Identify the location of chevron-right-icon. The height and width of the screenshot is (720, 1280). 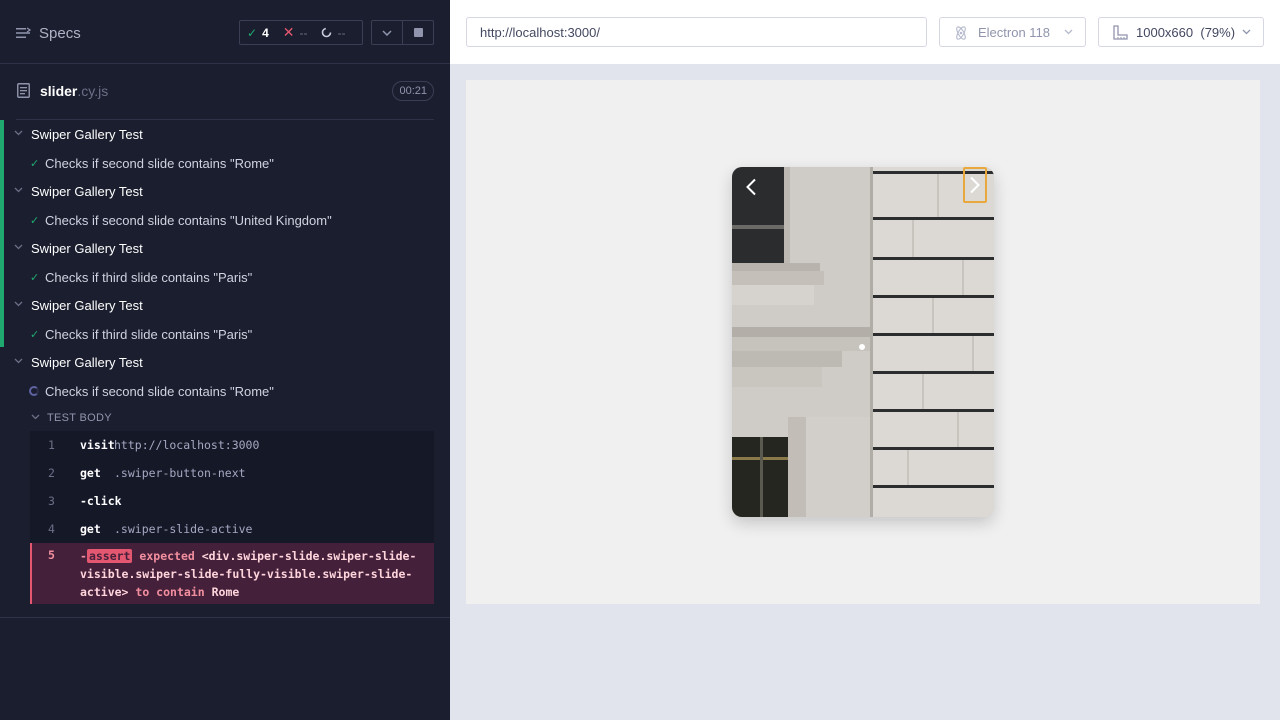
(975, 185).